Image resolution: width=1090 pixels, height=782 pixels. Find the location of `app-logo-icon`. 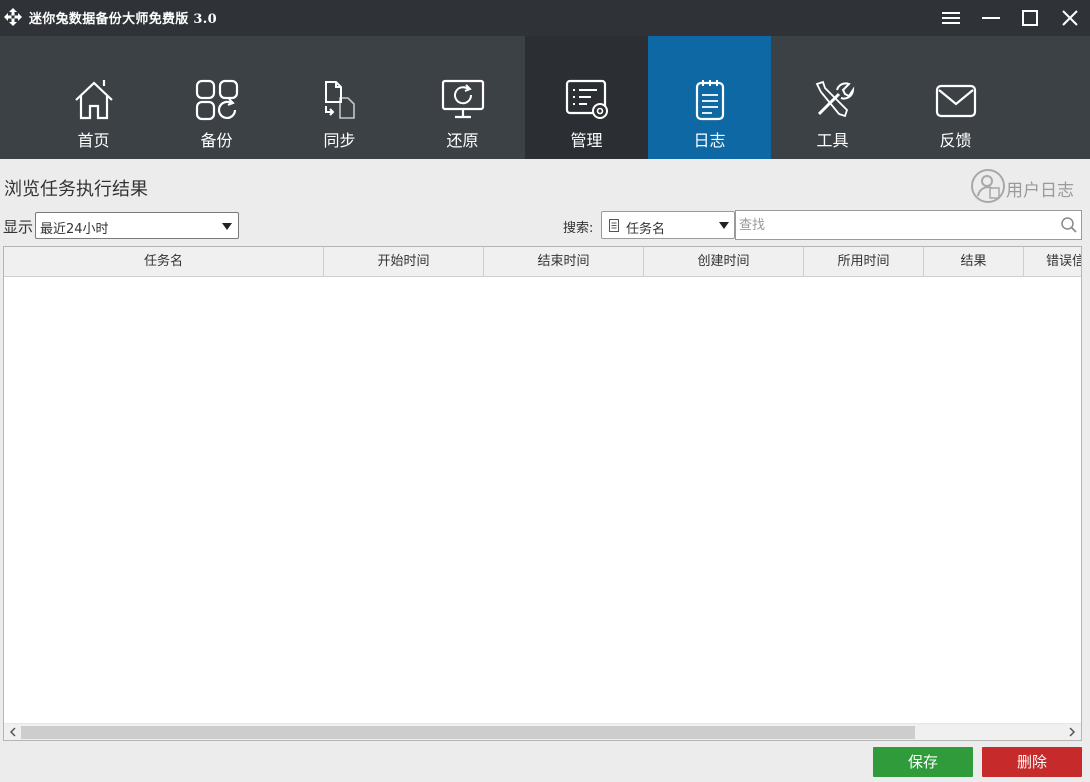

app-logo-icon is located at coordinates (13, 17).